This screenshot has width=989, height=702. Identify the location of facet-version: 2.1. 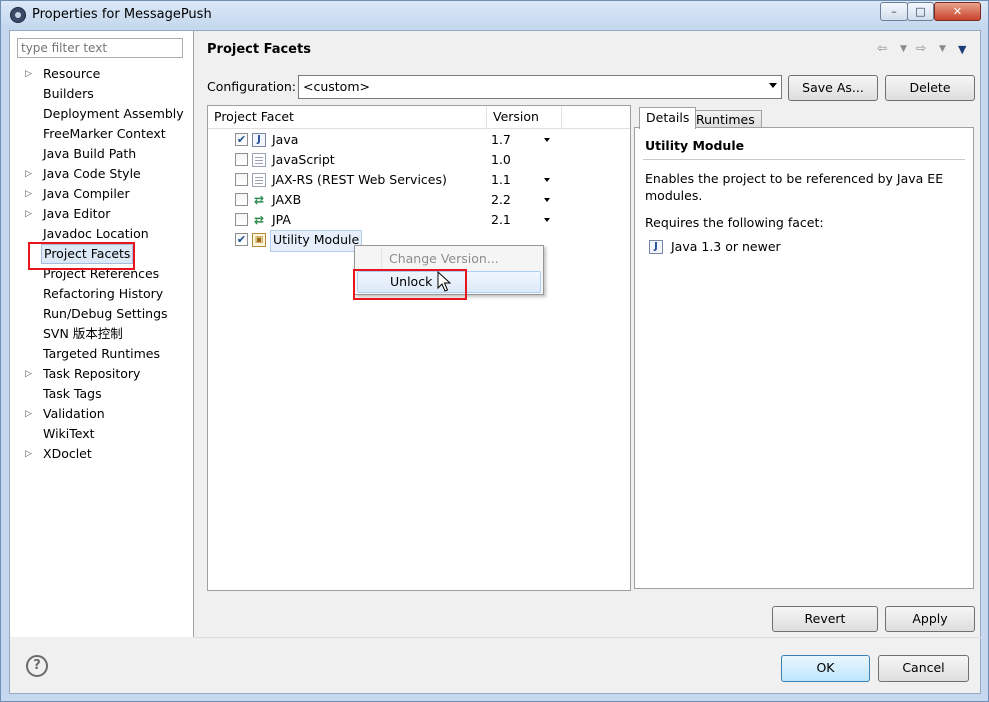
(501, 220).